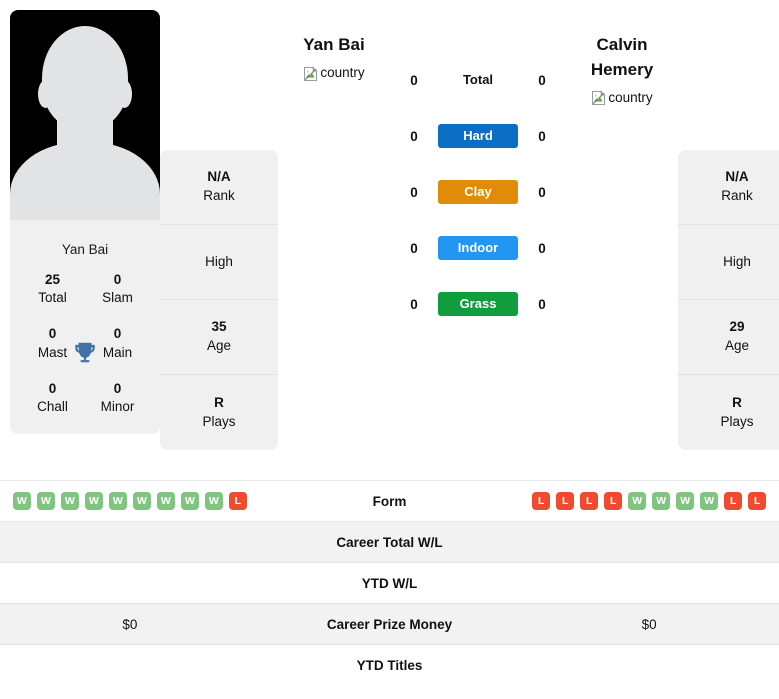  I want to click on table-row-career-total-wl: Career Total W/L, so click(389, 541).